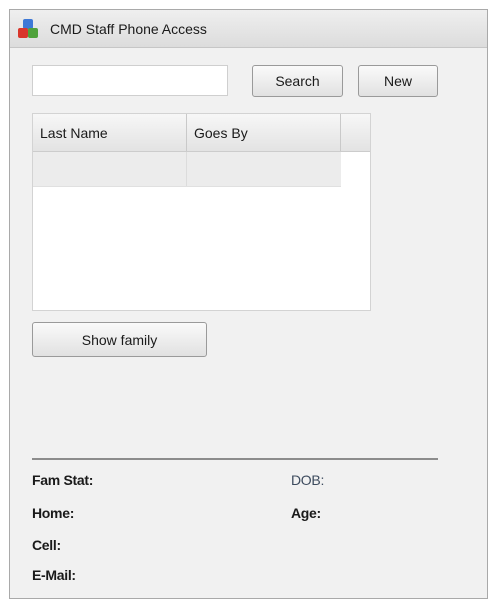  Describe the element at coordinates (110, 132) in the screenshot. I see `column-header-last-name: Last Name` at that location.